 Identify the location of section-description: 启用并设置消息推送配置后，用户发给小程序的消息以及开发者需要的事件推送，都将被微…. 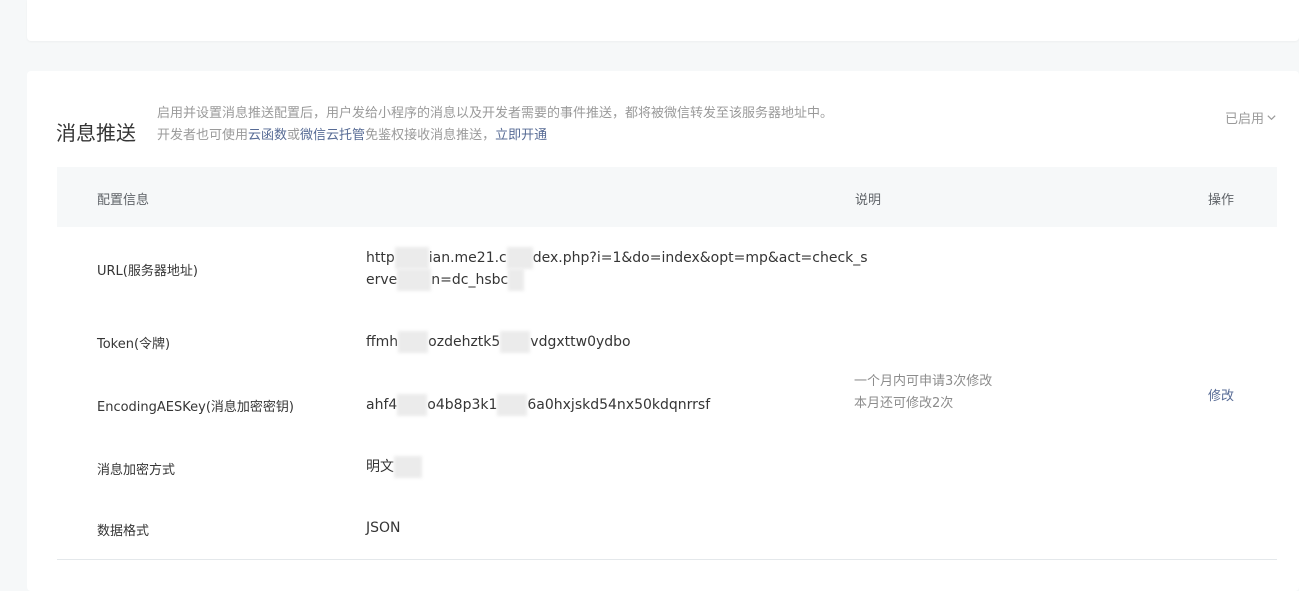
(495, 125).